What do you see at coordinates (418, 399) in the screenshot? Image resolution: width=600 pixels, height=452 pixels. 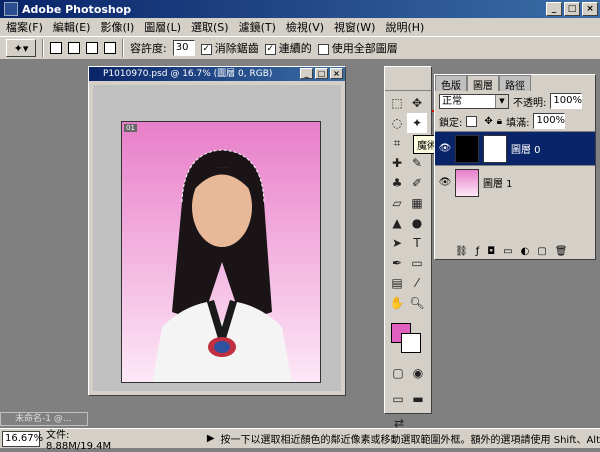 I see `fullscreen-icon: ▬` at bounding box center [418, 399].